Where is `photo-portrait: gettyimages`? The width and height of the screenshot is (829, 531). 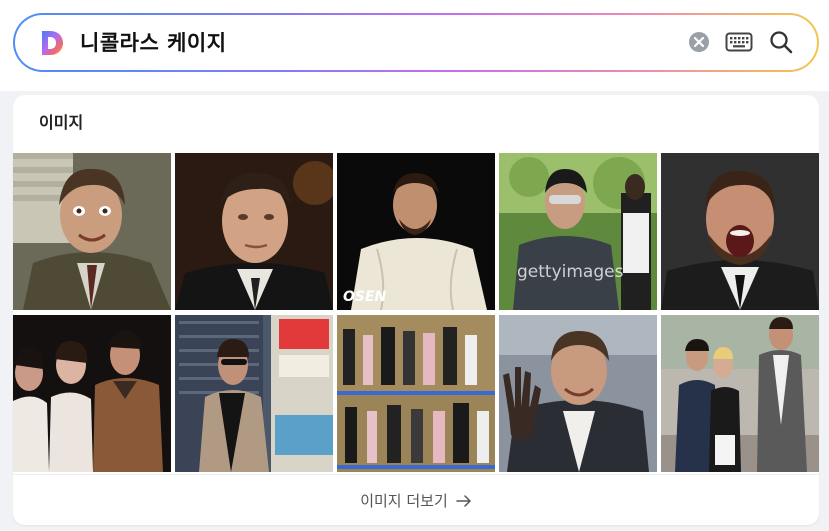
photo-portrait: gettyimages is located at coordinates (578, 231).